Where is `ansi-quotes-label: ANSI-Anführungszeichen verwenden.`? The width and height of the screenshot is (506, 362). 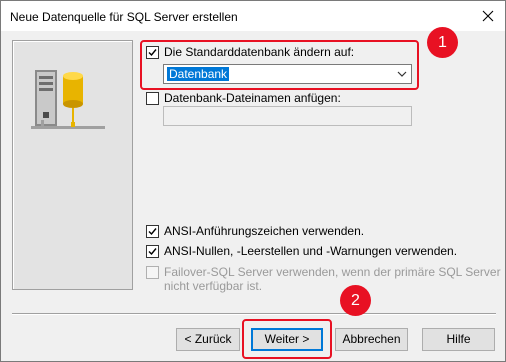
ansi-quotes-label: ANSI-Anführungszeichen verwenden. is located at coordinates (264, 231).